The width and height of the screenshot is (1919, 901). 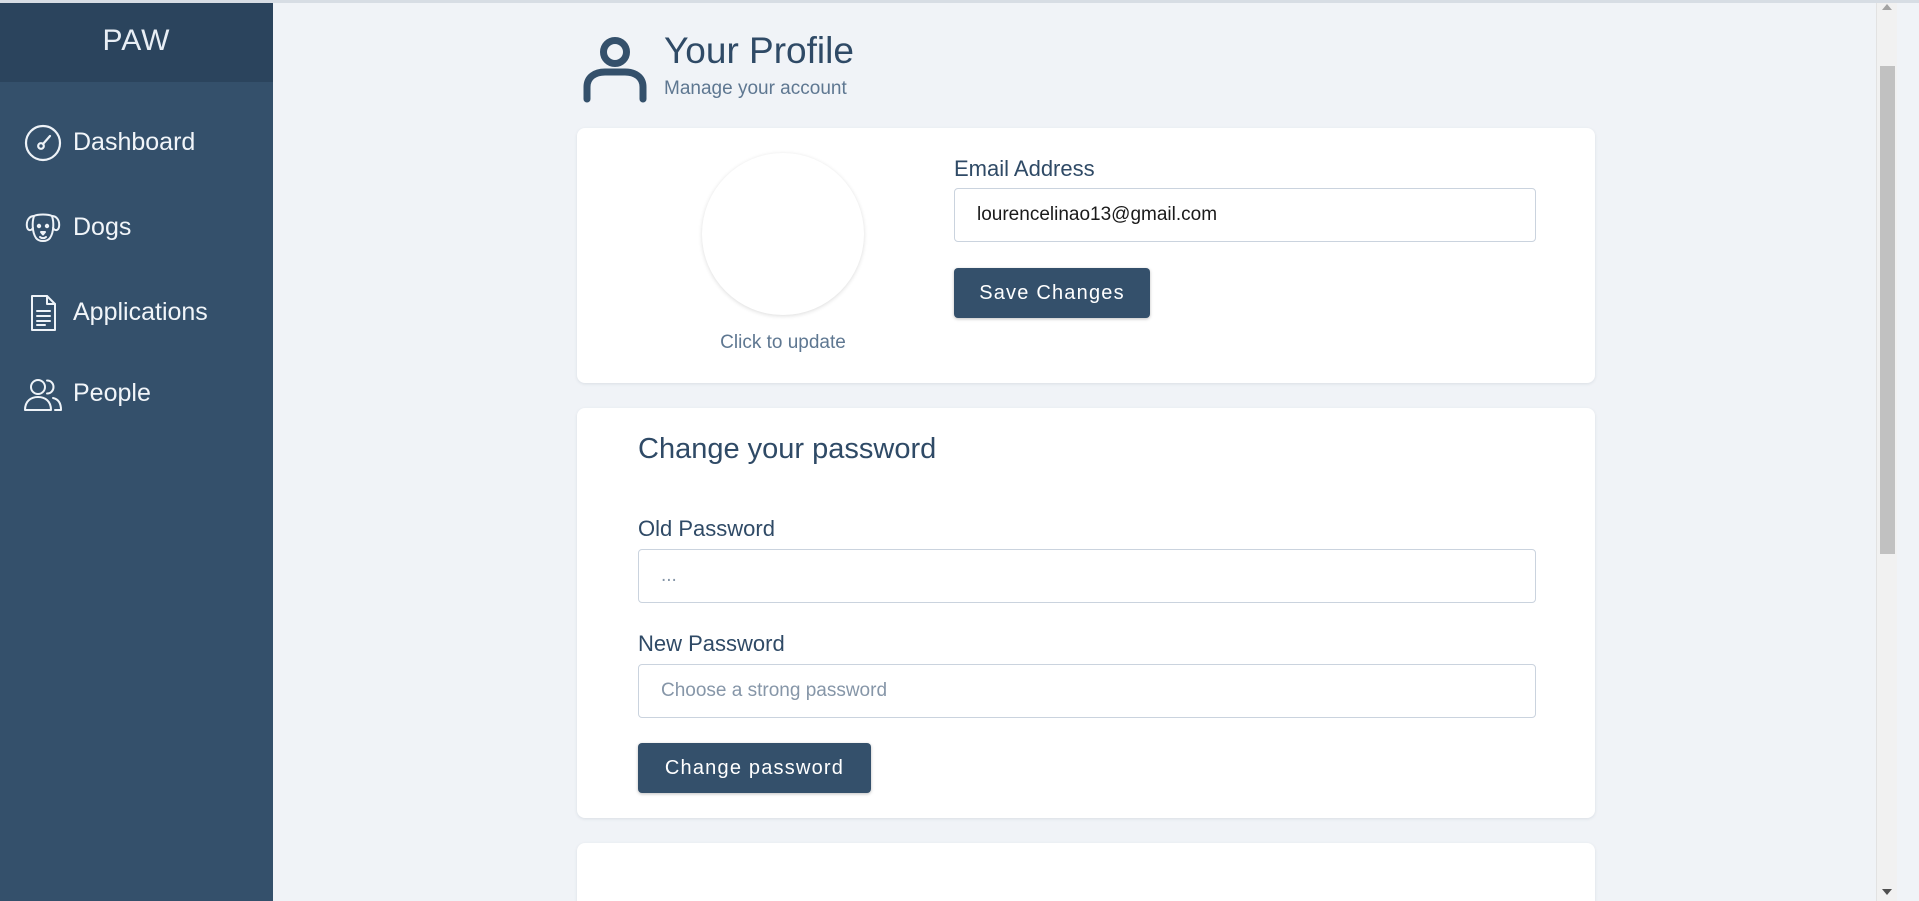 What do you see at coordinates (1887, 892) in the screenshot?
I see `scroll-down-icon` at bounding box center [1887, 892].